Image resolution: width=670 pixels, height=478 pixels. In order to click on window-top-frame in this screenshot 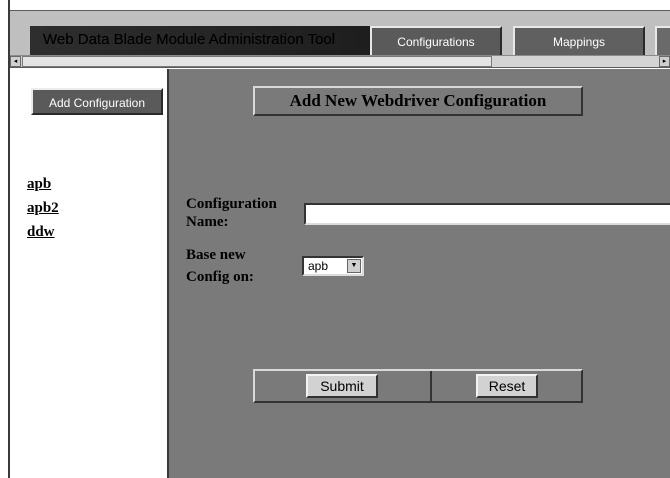, I will do `click(339, 5)`.